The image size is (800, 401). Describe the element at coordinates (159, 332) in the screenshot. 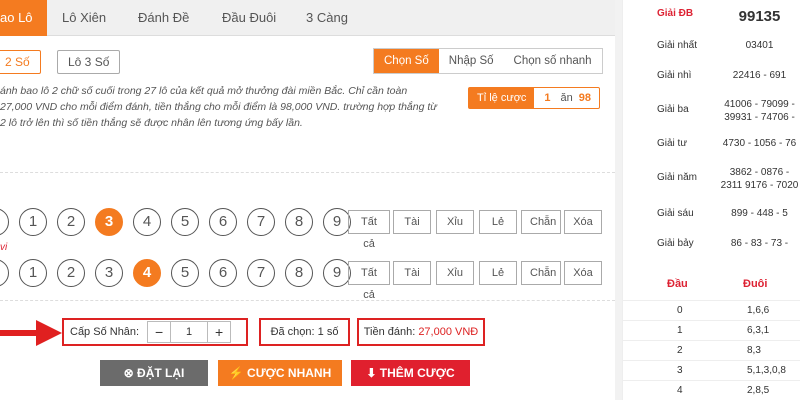

I see `decrement-button: −` at that location.